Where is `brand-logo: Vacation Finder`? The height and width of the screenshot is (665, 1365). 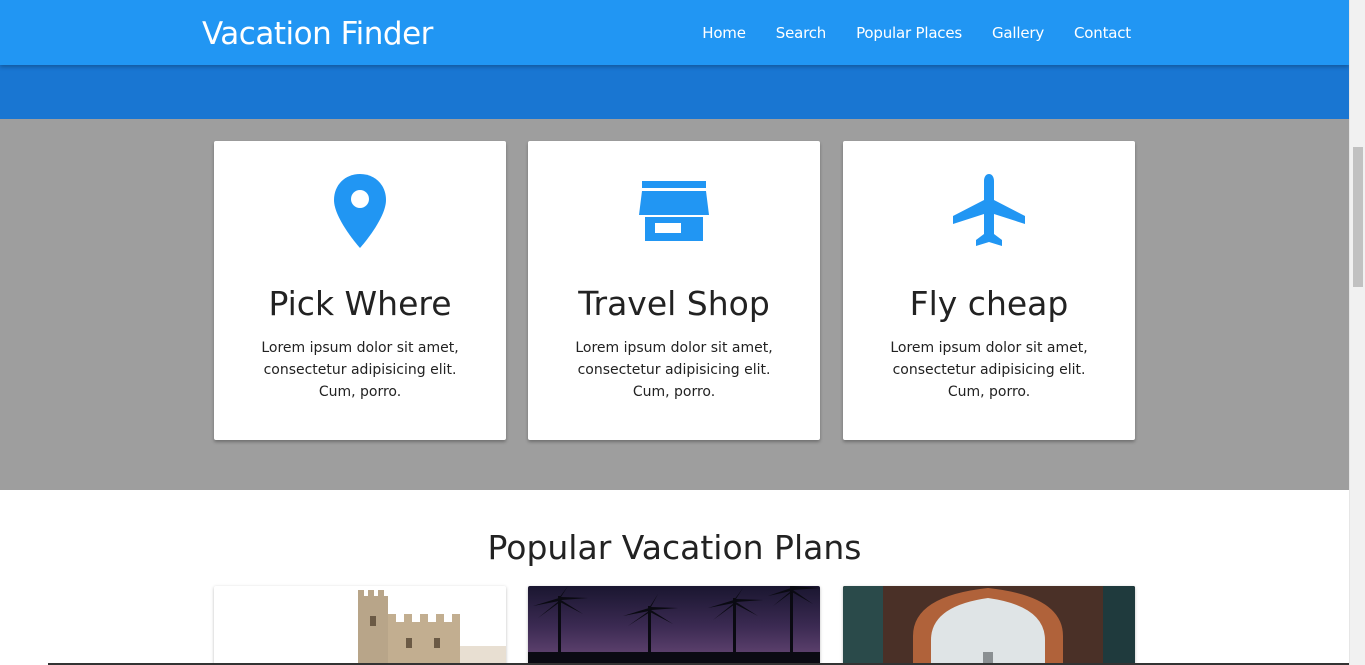 brand-logo: Vacation Finder is located at coordinates (317, 34).